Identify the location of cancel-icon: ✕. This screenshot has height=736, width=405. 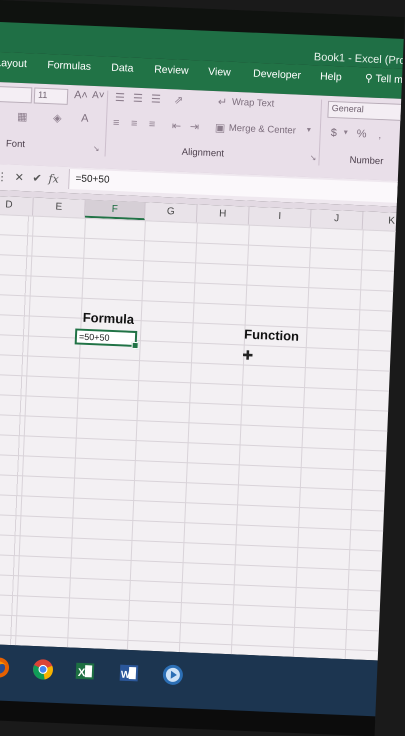
(19, 177).